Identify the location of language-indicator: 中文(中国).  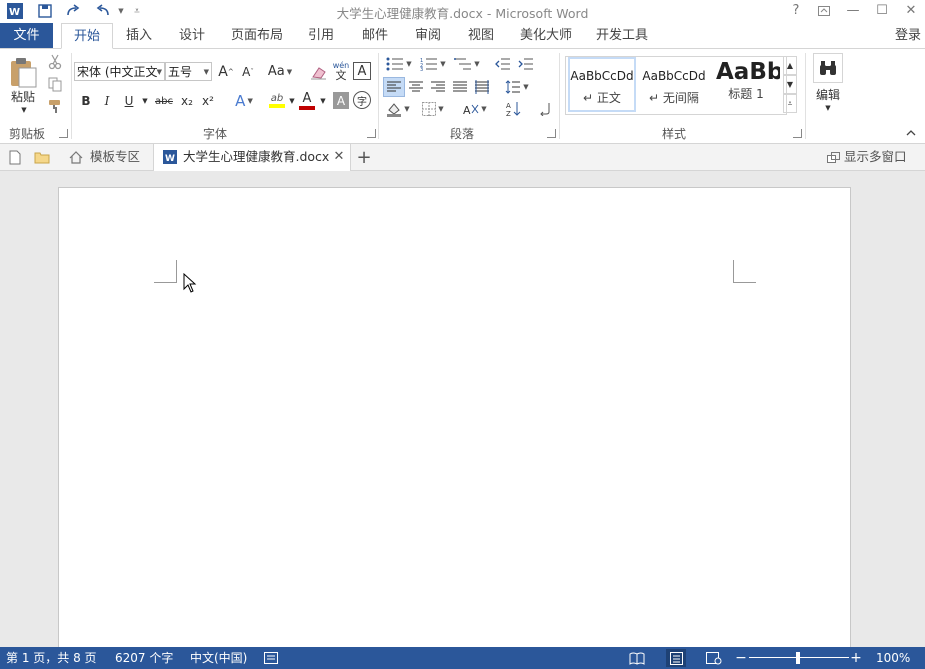
(218, 658).